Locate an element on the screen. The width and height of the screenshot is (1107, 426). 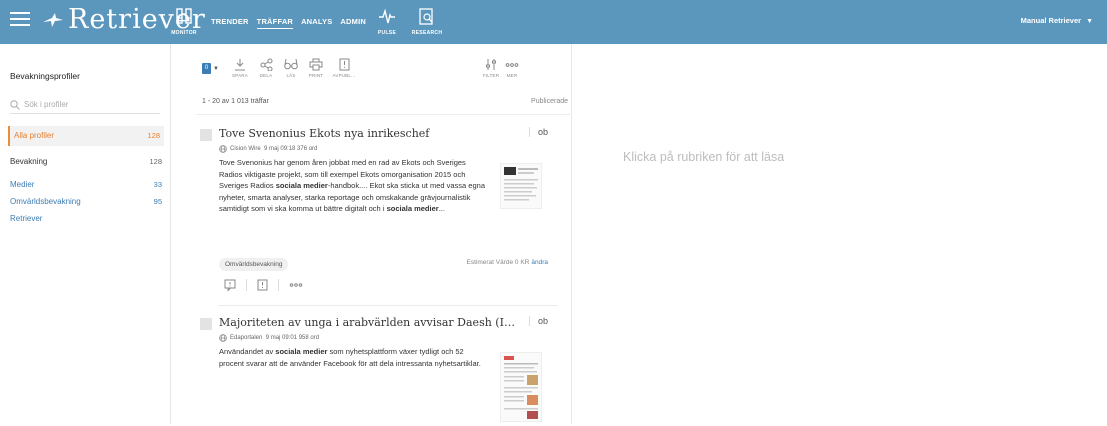
print-button: PRINT is located at coordinates (316, 71).